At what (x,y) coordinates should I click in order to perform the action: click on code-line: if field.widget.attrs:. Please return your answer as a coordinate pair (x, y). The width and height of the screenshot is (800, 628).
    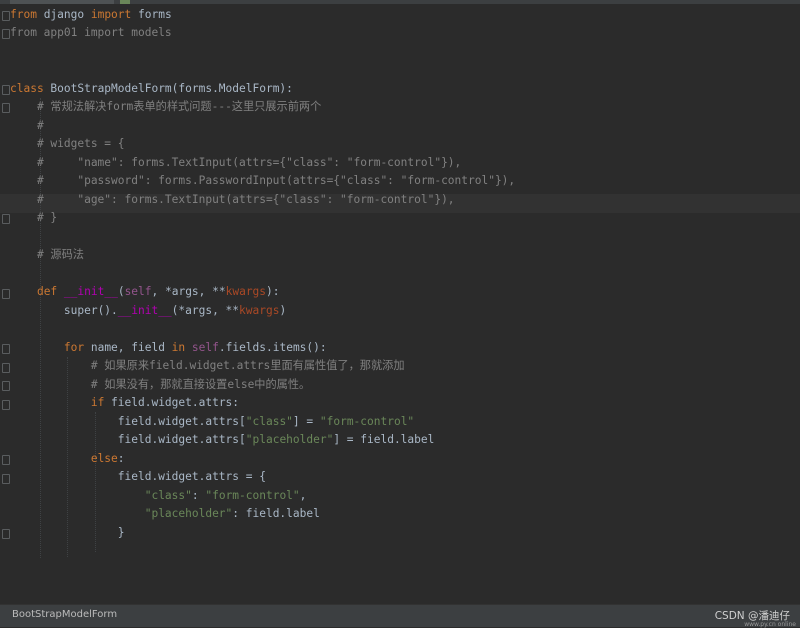
    Looking at the image, I should click on (124, 403).